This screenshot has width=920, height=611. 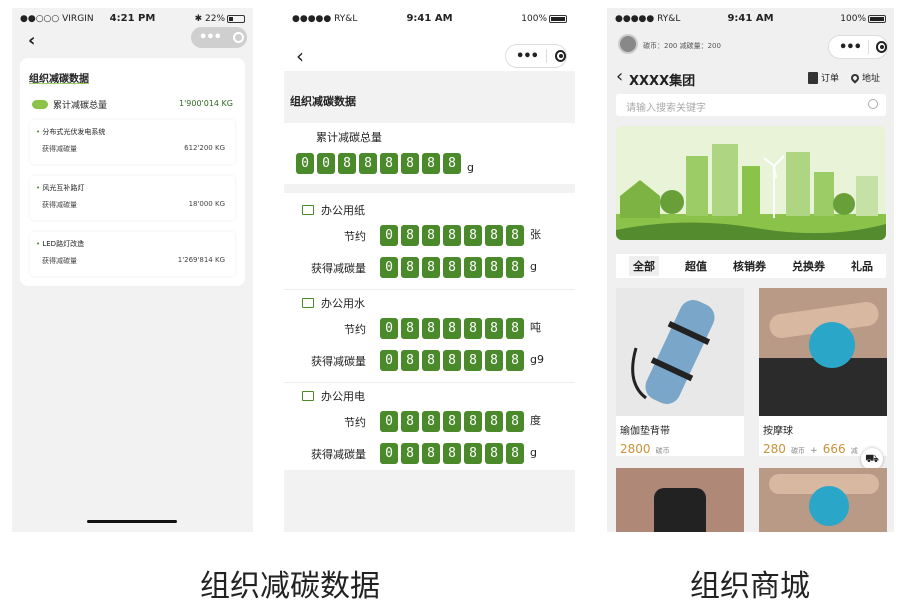 I want to click on user-info: 碳币：200 减碳量：200, so click(x=682, y=46).